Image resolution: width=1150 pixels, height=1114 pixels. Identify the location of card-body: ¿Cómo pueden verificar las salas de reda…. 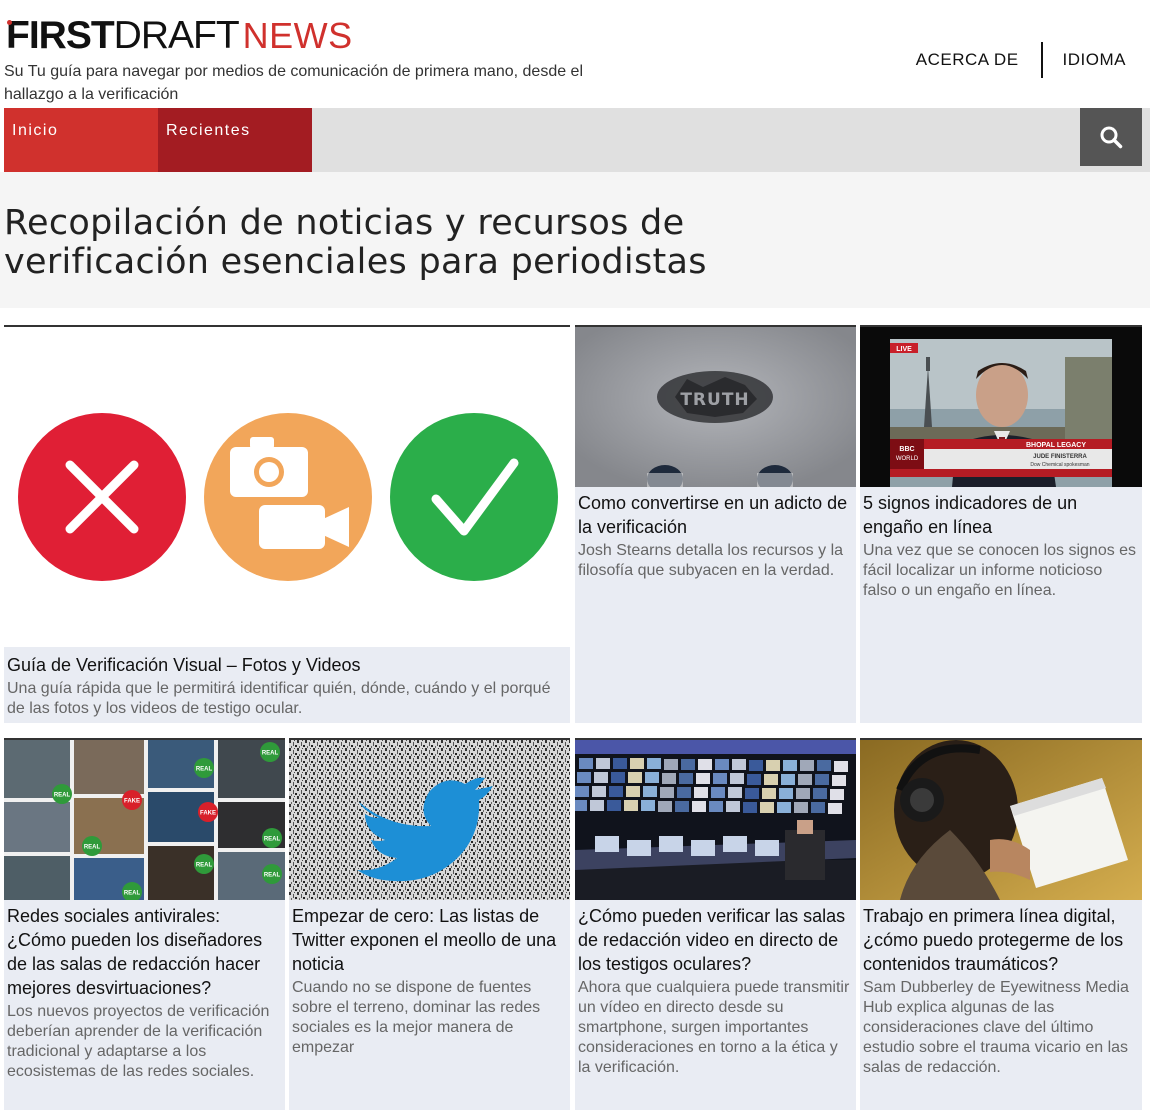
(715, 989).